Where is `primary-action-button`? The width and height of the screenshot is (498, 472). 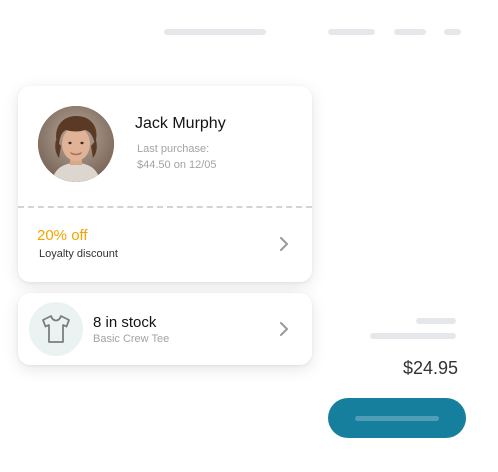 primary-action-button is located at coordinates (397, 418).